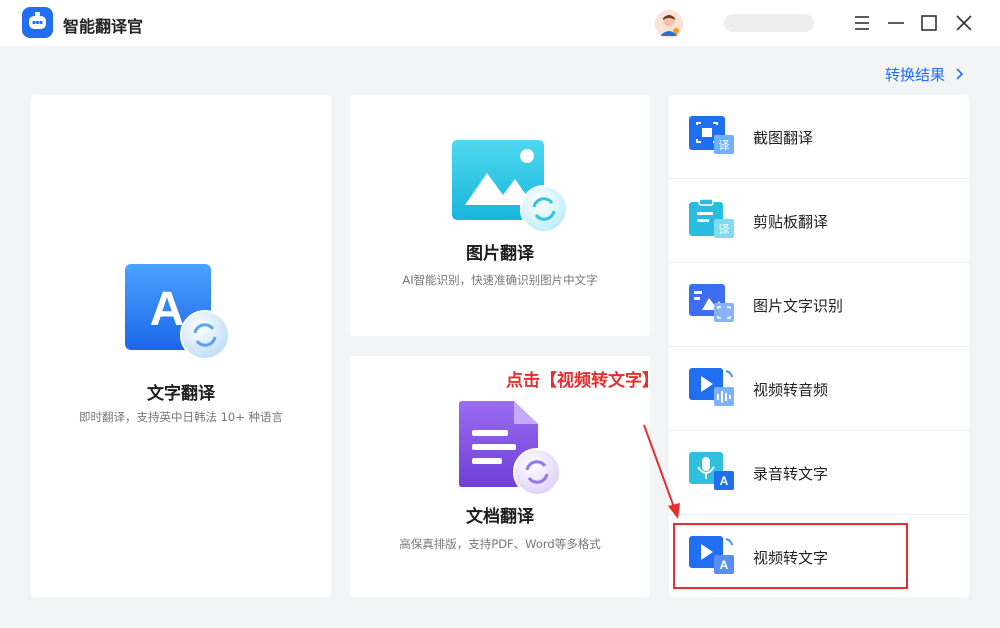 The height and width of the screenshot is (628, 1000). I want to click on image-translate-icon, so click(511, 186).